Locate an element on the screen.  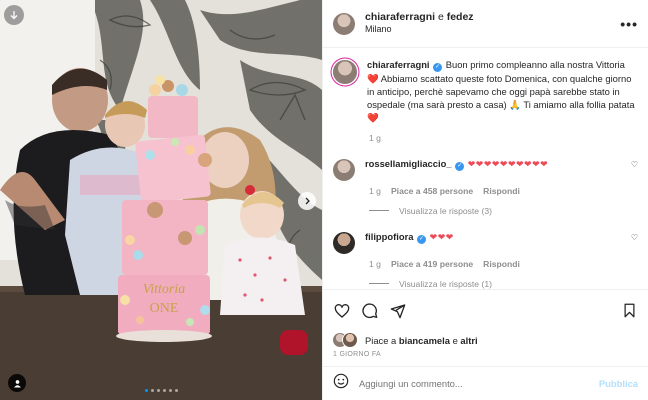
liker-avatars is located at coordinates (345, 340).